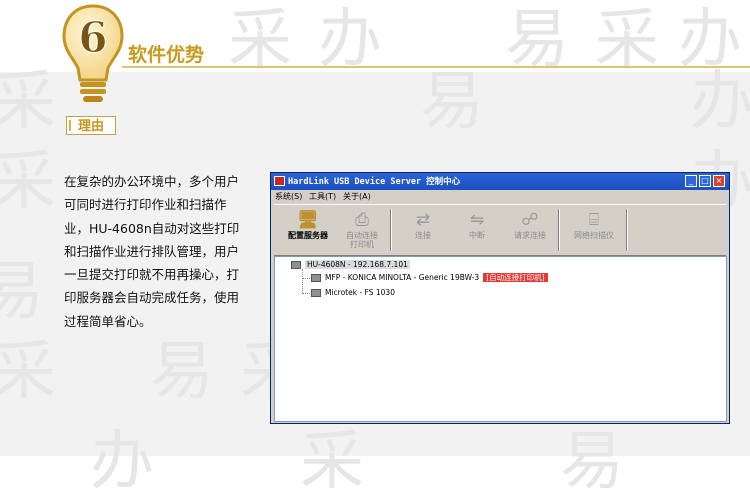  Describe the element at coordinates (92, 37) in the screenshot. I see `badge-number: 6` at that location.